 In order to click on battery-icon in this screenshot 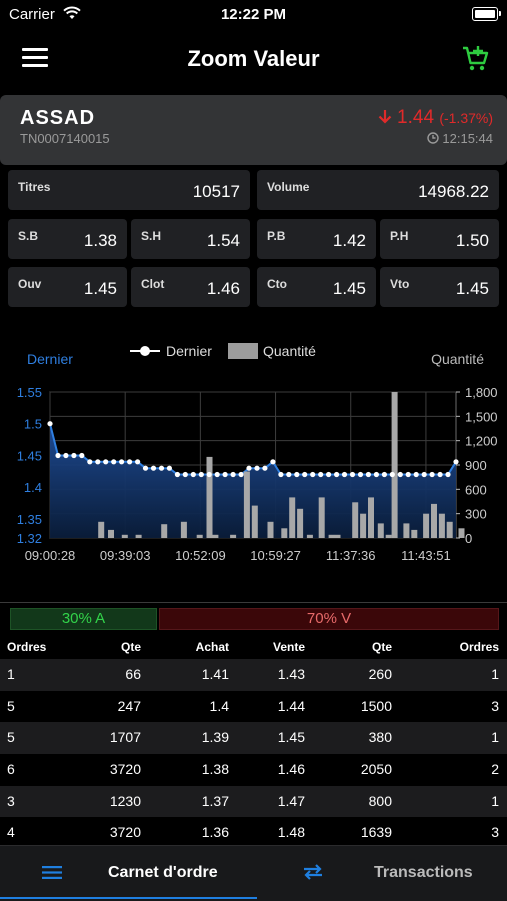, I will do `click(486, 14)`.